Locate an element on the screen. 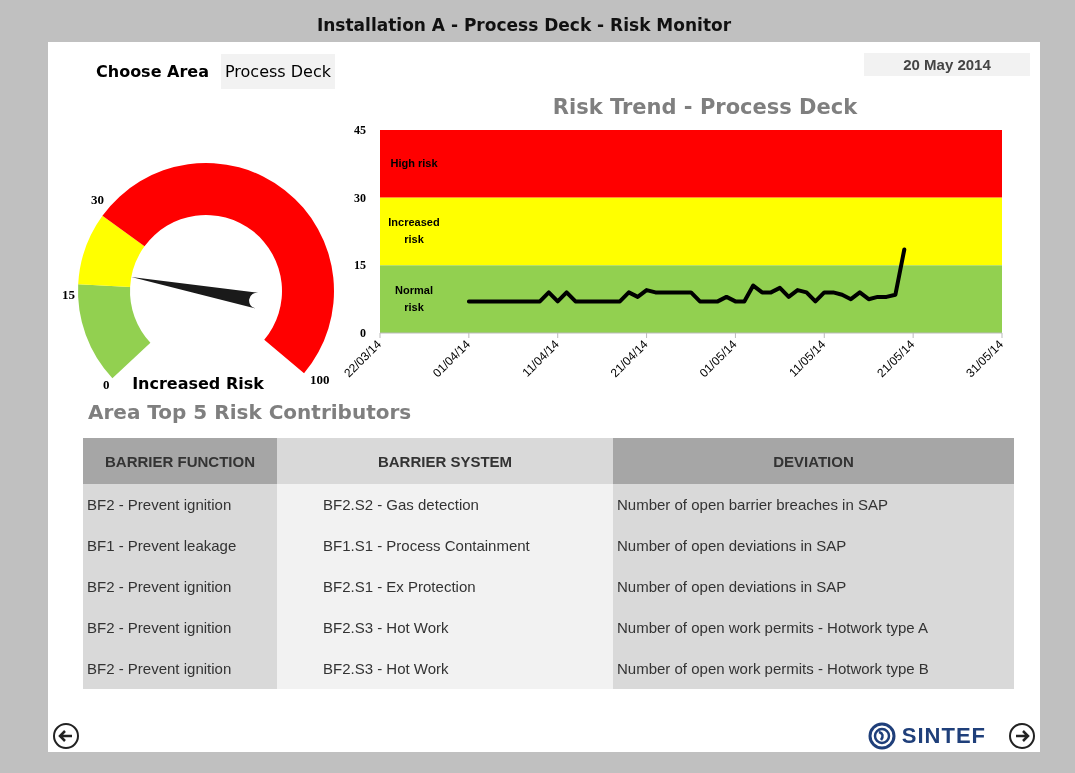 Image resolution: width=1075 pixels, height=773 pixels. area-dropdown: Process Deck is located at coordinates (278, 71).